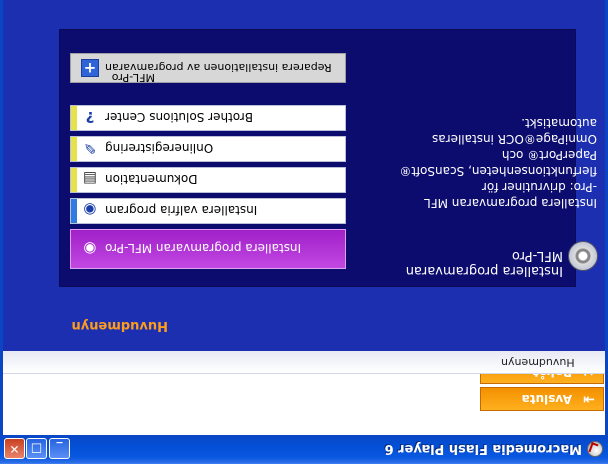 This screenshot has width=608, height=464. I want to click on window-title: Macromedia Flash Player 6, so click(483, 448).